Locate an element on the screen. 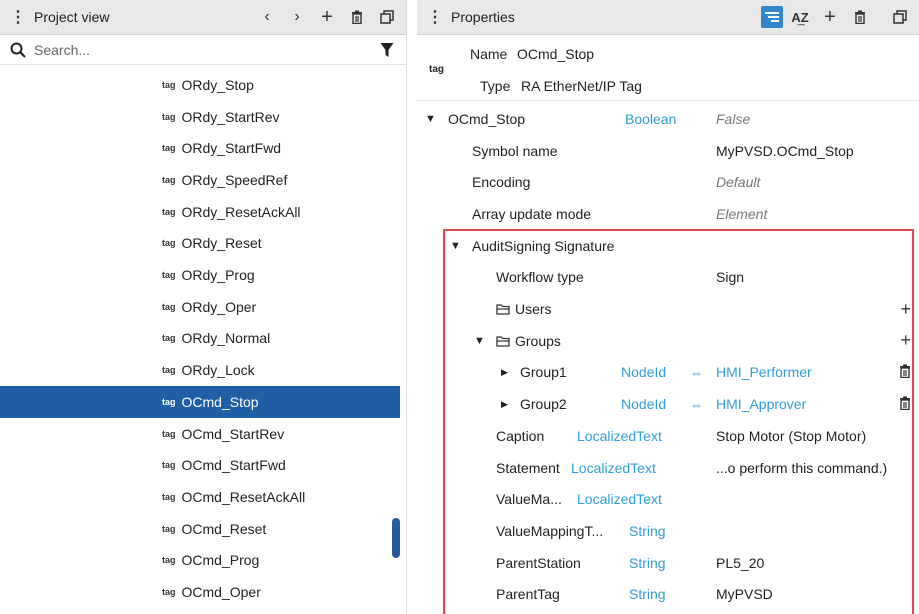 Image resolution: width=919 pixels, height=614 pixels. project-view-titlebar: ⋮ Project view ‹ › + is located at coordinates (203, 17).